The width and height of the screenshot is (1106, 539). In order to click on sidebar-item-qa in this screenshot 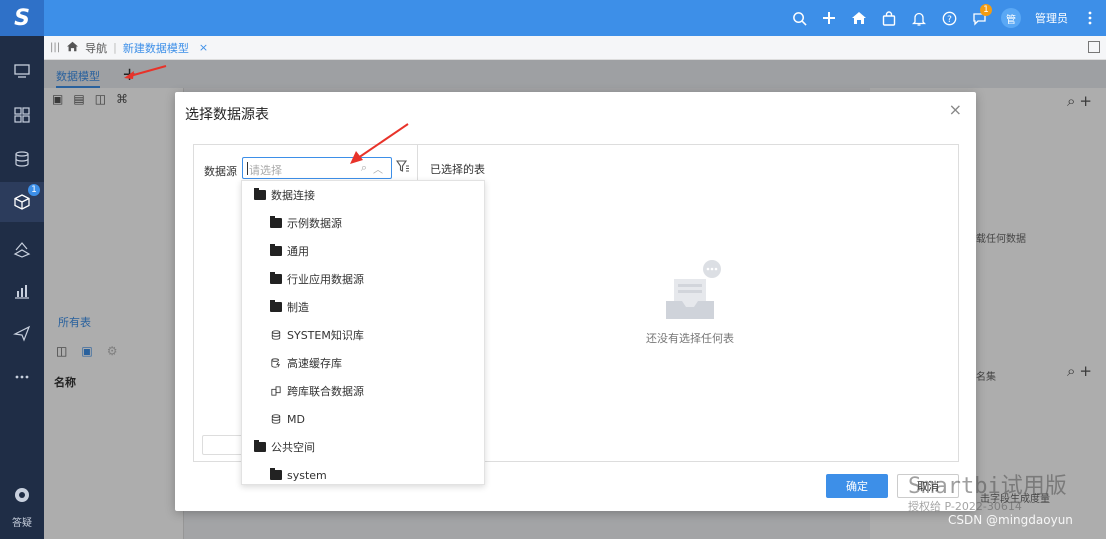, I will do `click(22, 495)`.